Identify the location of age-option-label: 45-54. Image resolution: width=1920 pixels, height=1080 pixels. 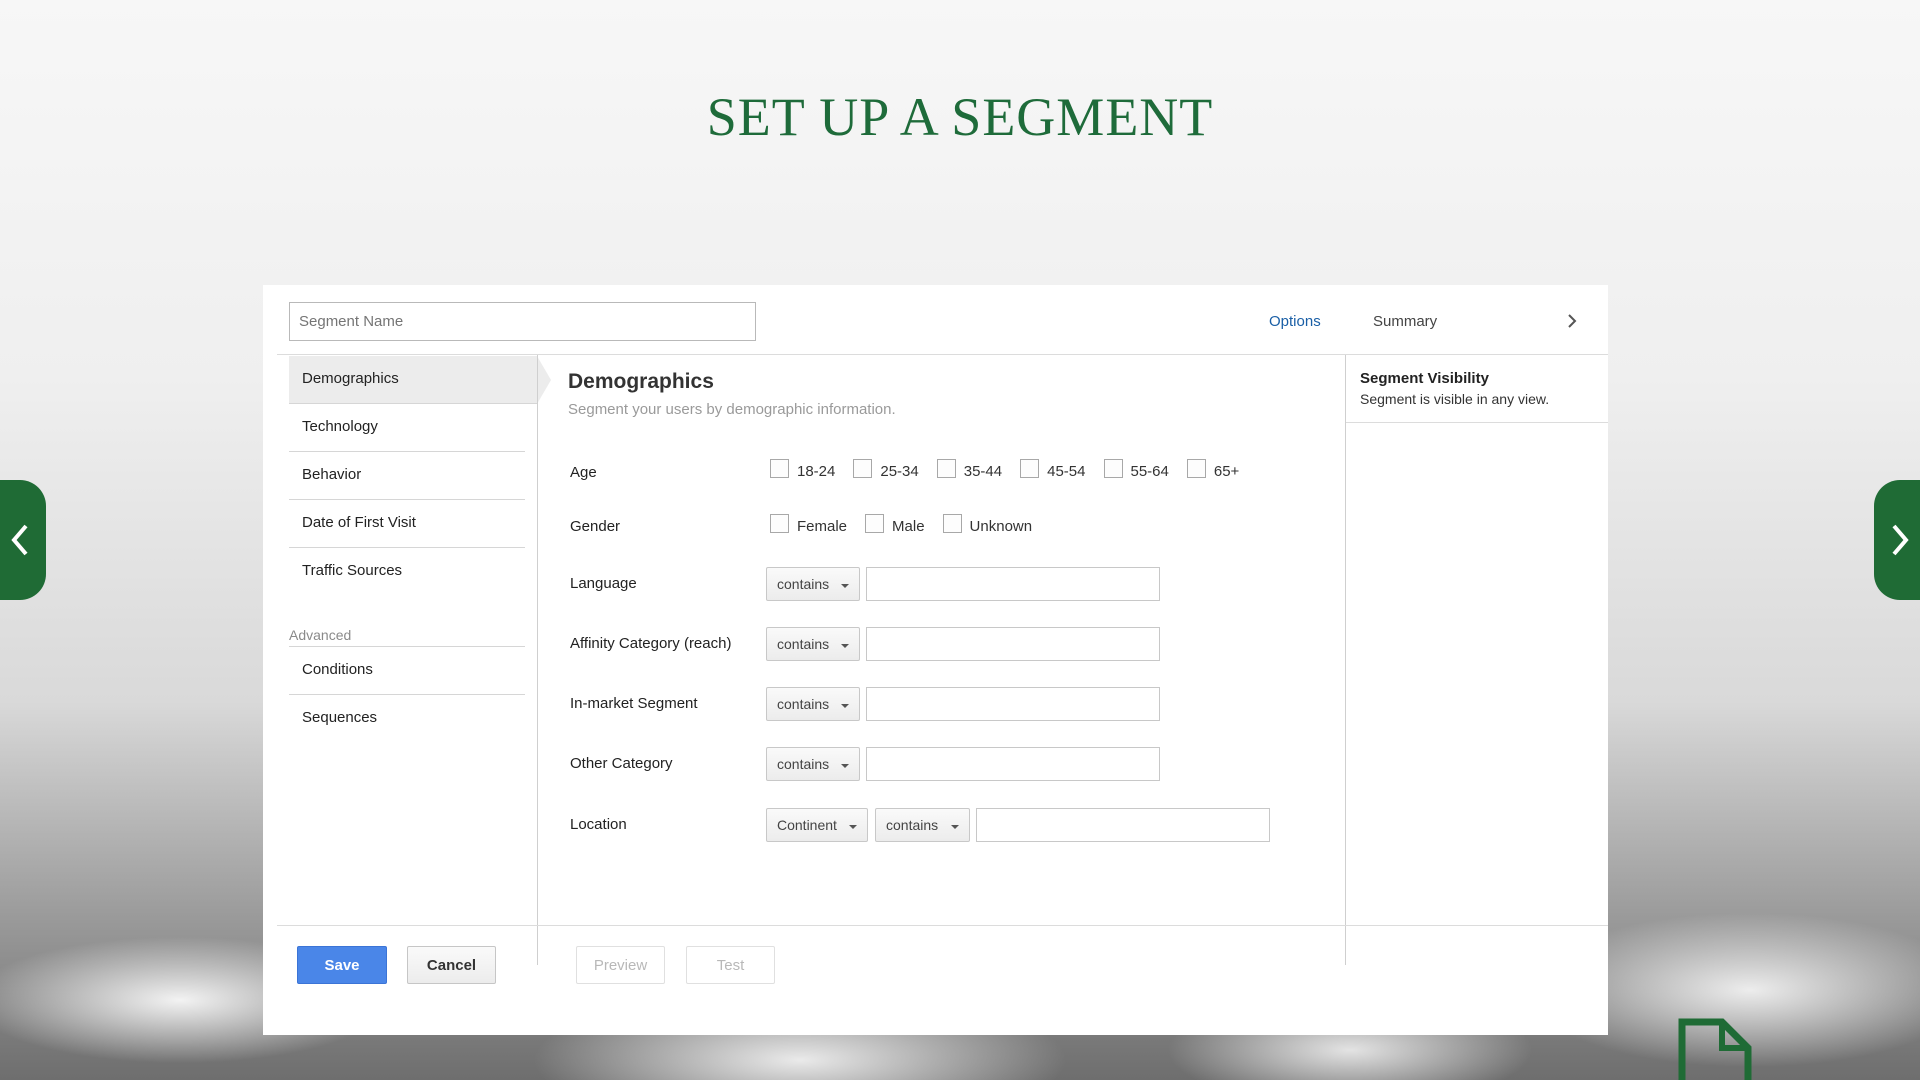
(1066, 471).